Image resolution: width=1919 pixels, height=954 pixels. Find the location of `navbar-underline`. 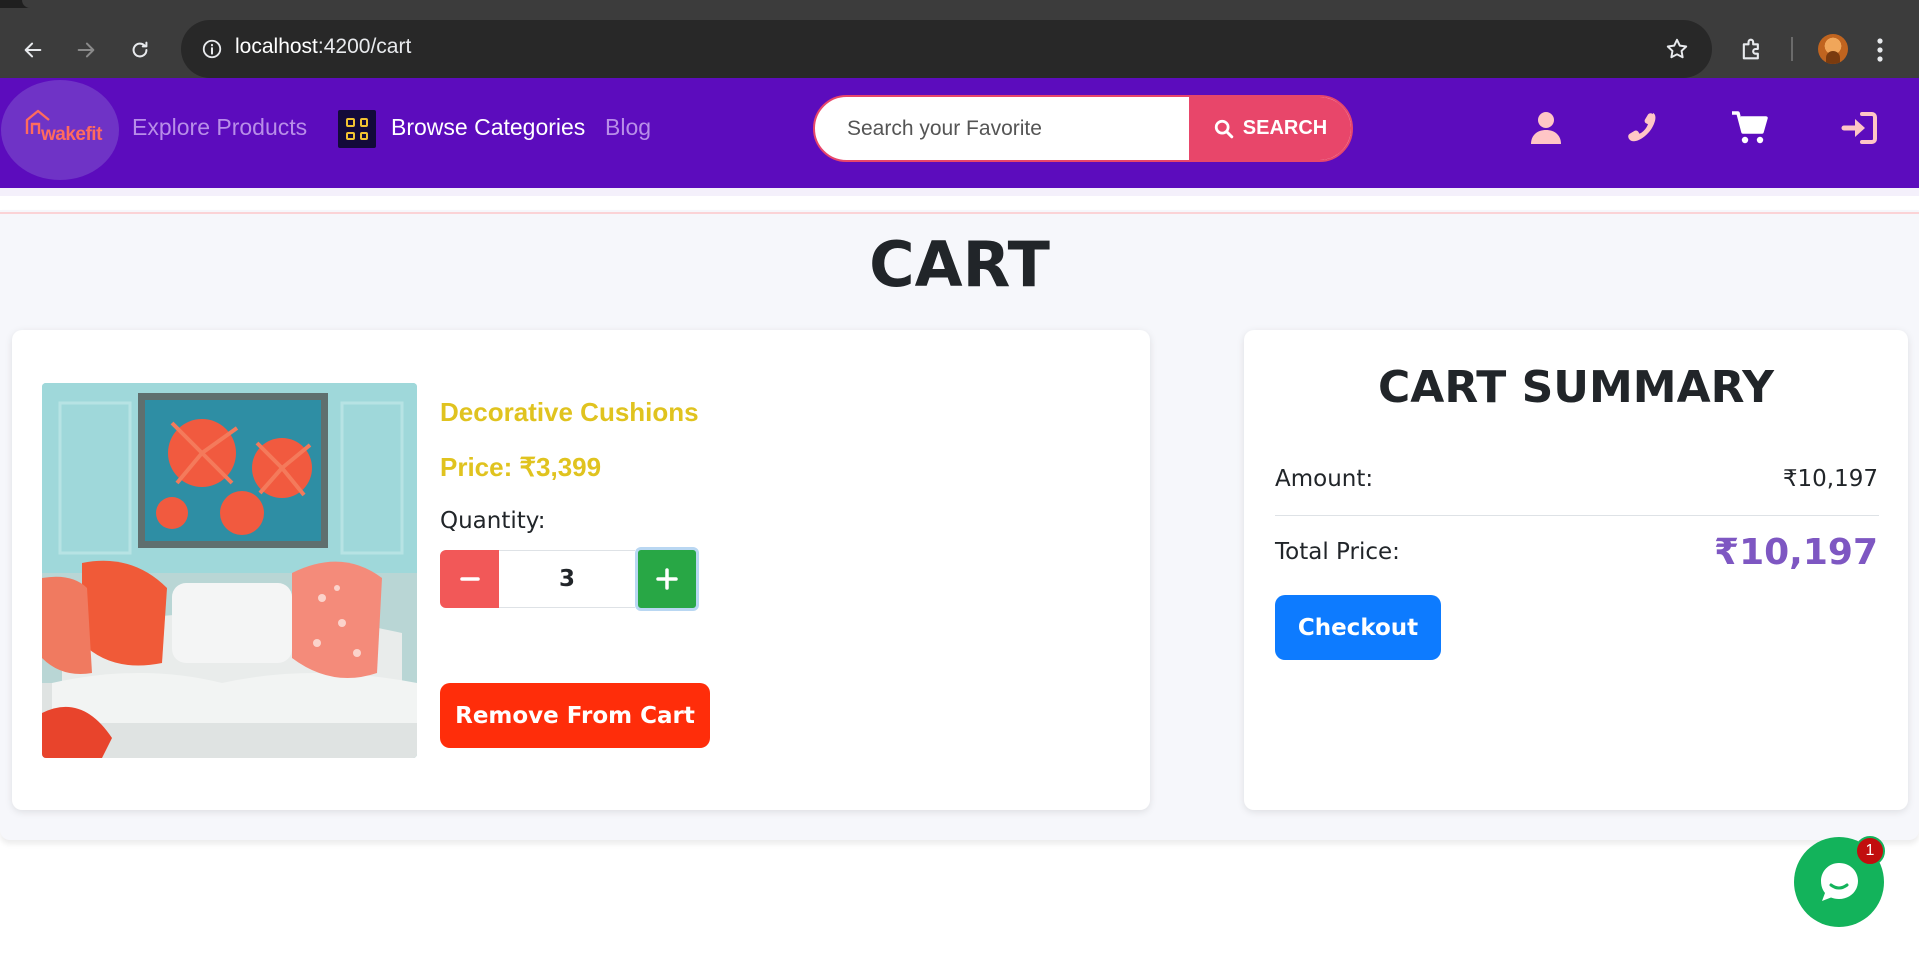

navbar-underline is located at coordinates (959, 192).